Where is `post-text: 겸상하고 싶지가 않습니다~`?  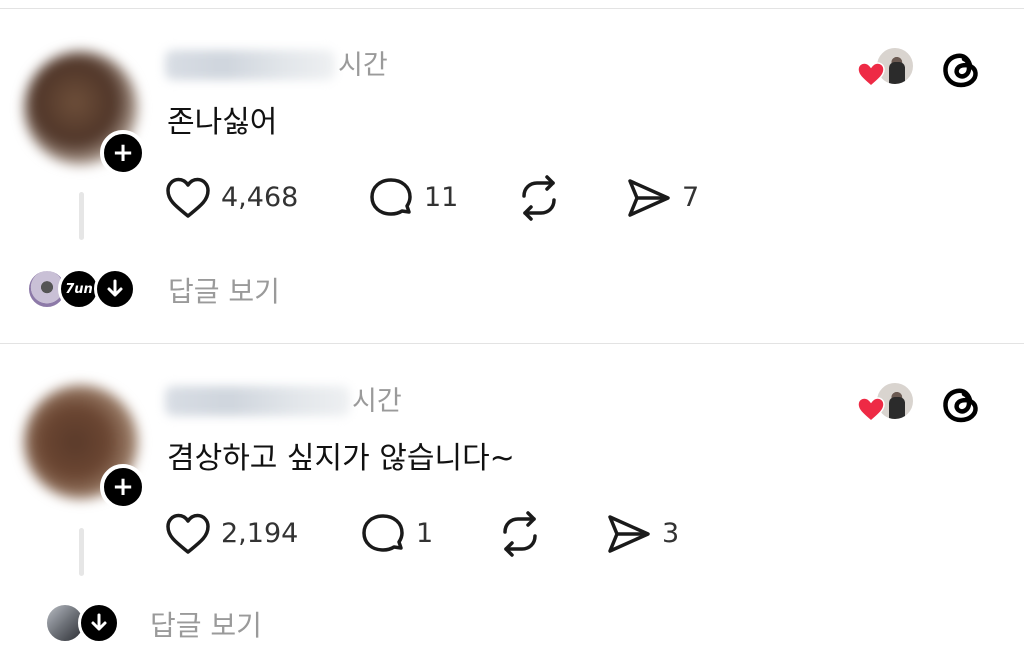
post-text: 겸상하고 싶지가 않습니다~ is located at coordinates (341, 458).